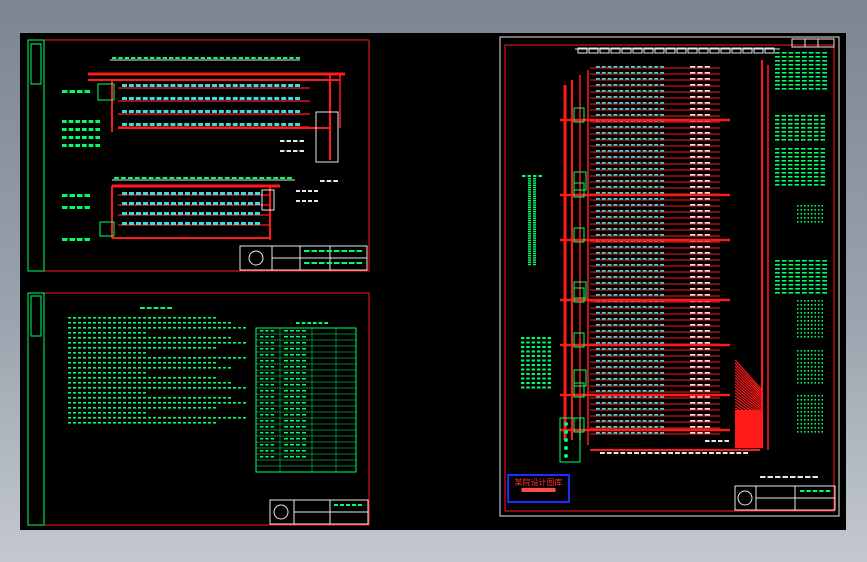  I want to click on header-text, so click(193, 178).